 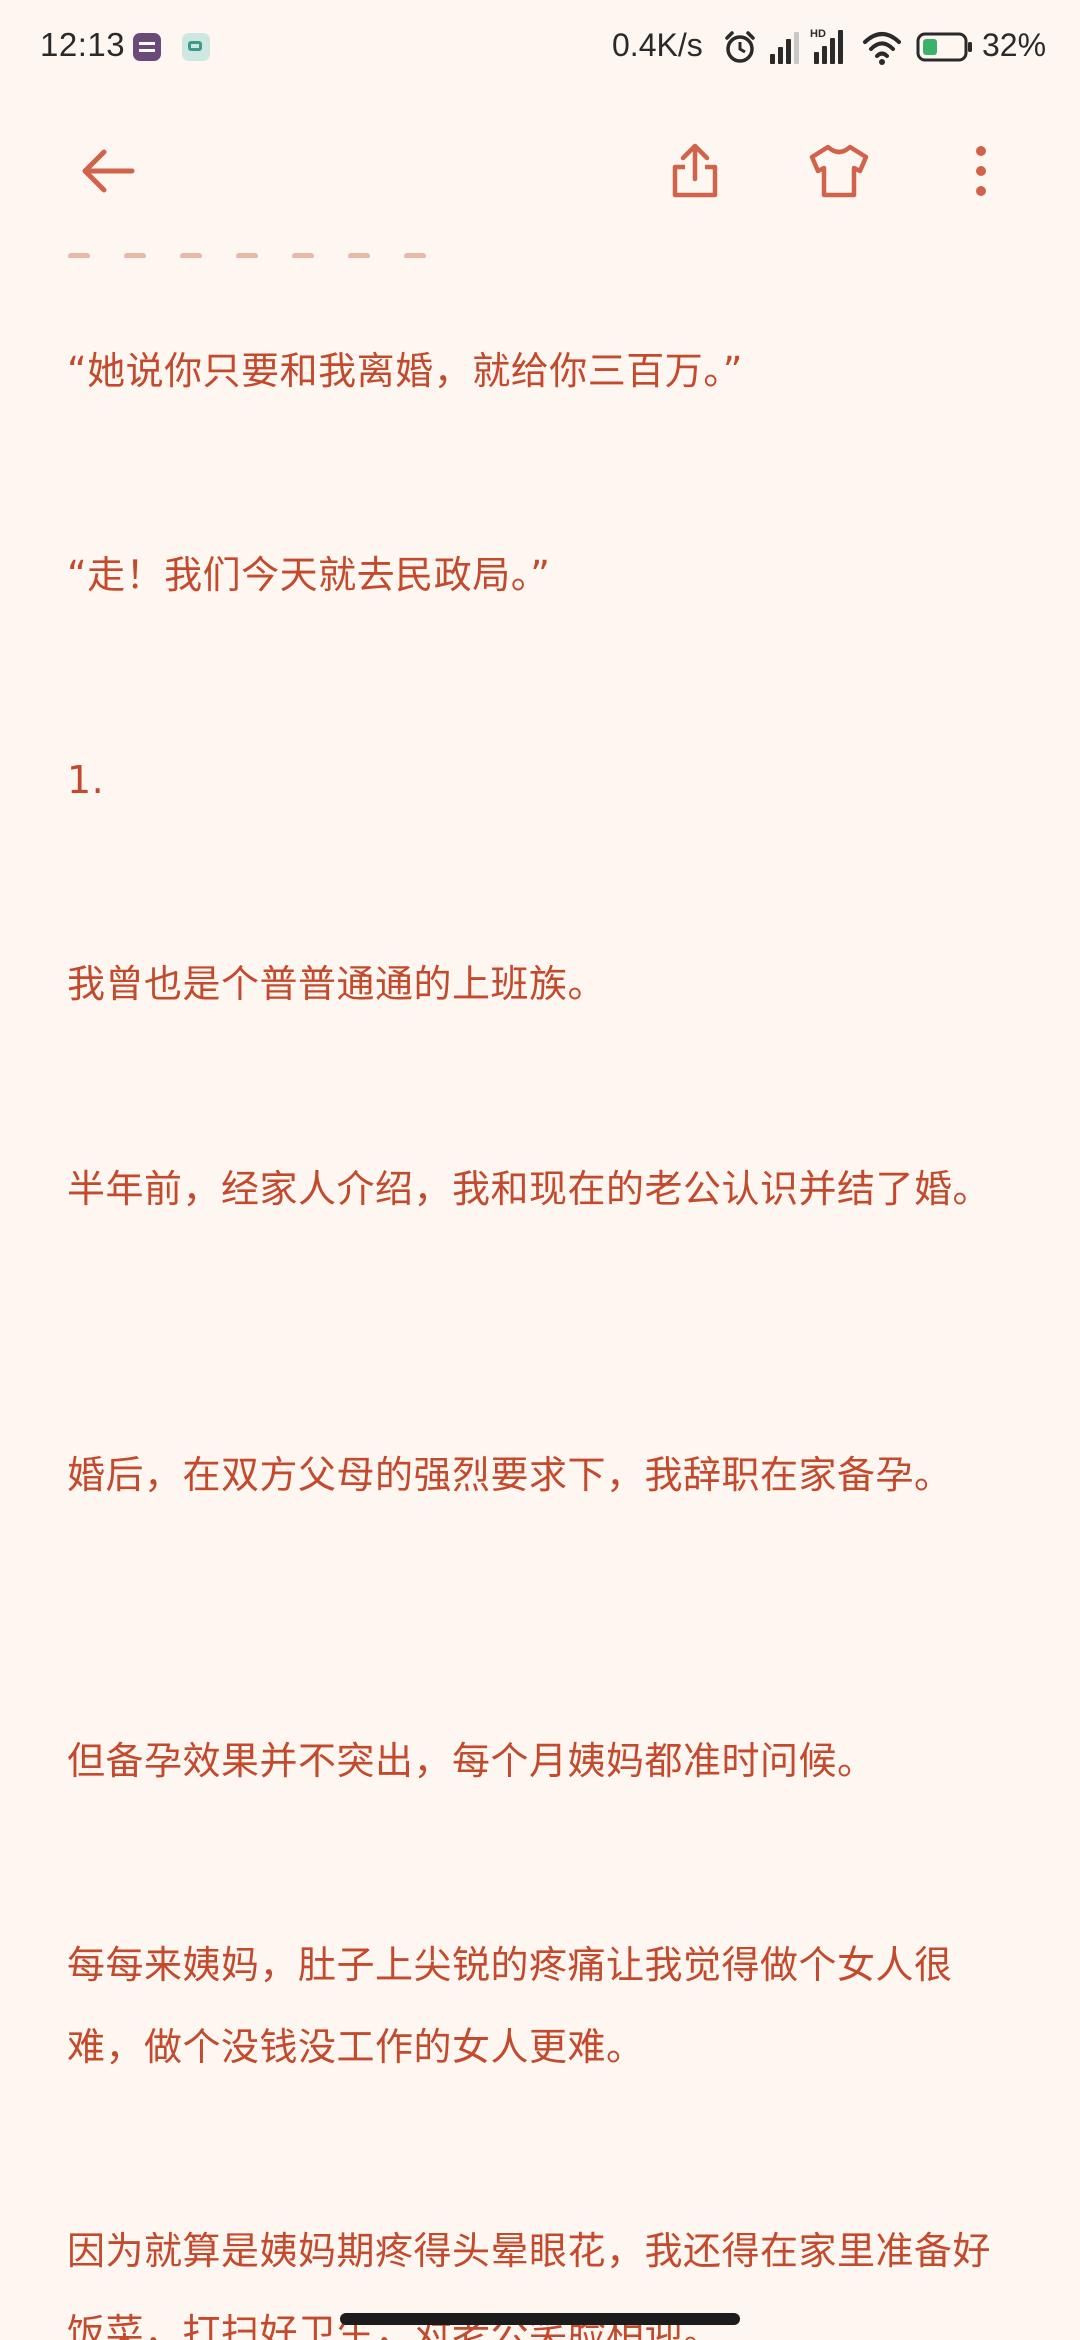 I want to click on paragraph: 每每来姨妈，肚子上尖锐的疼痛让我觉得做个女人很难，做个没钱没工作的女人更难。, so click(x=510, y=2006).